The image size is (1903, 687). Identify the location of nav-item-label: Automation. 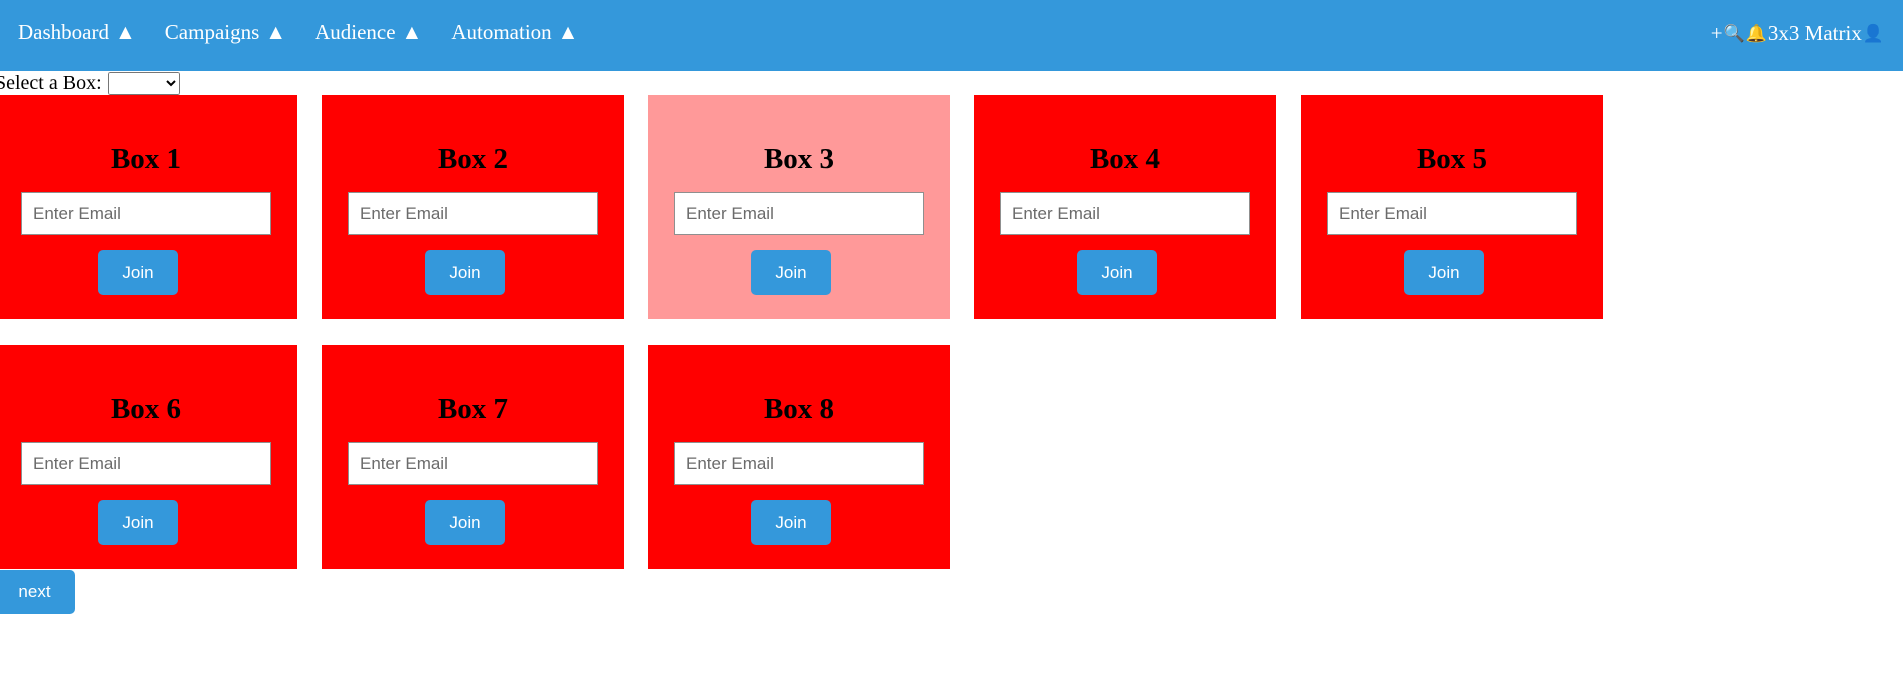
(501, 32).